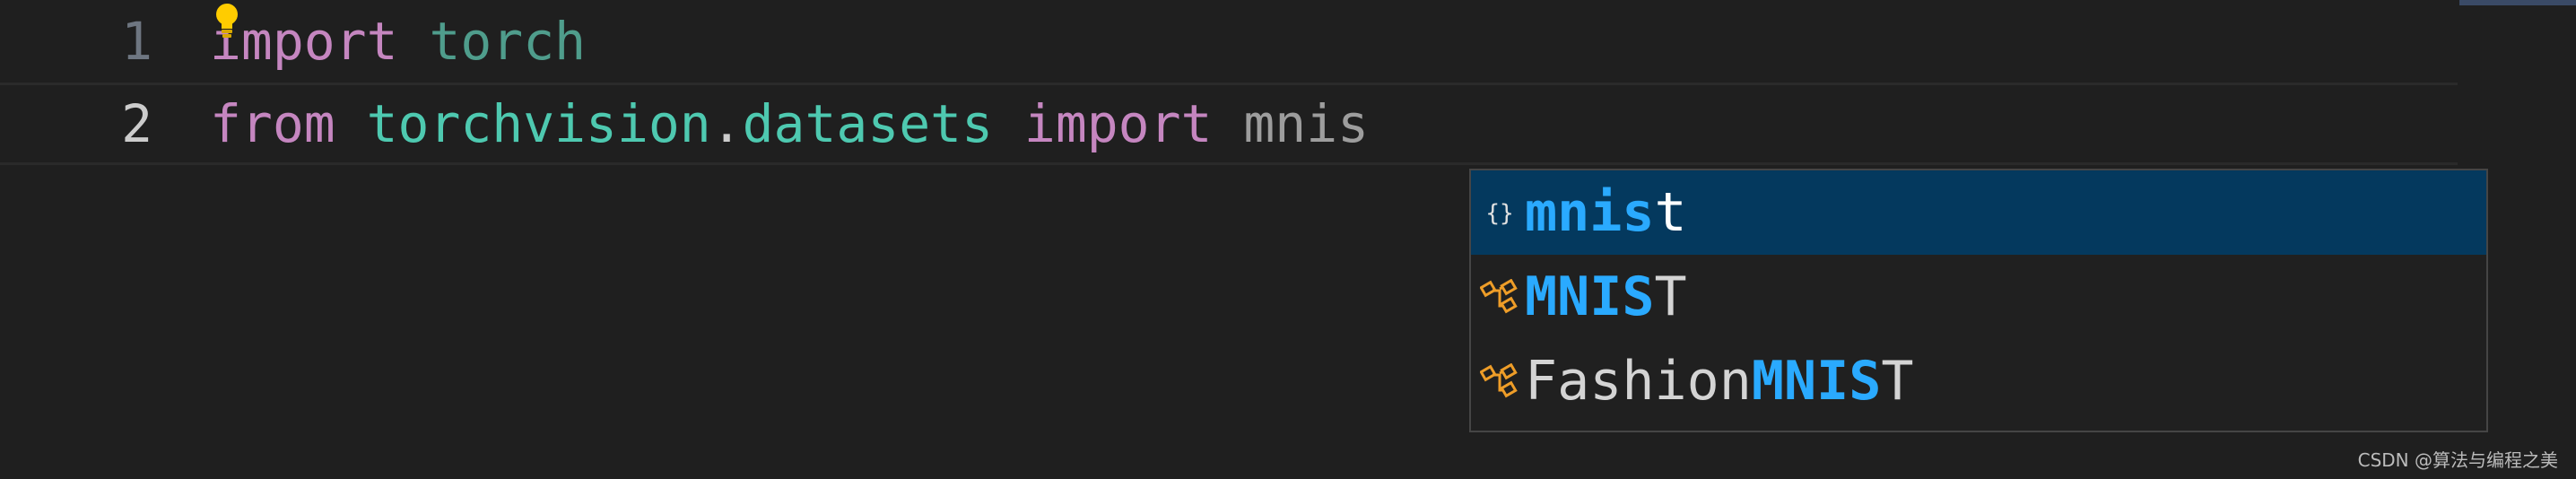 This screenshot has width=2576, height=479. I want to click on suggestion-item-FashionMNIST-class: FashionMNIST, so click(1978, 381).